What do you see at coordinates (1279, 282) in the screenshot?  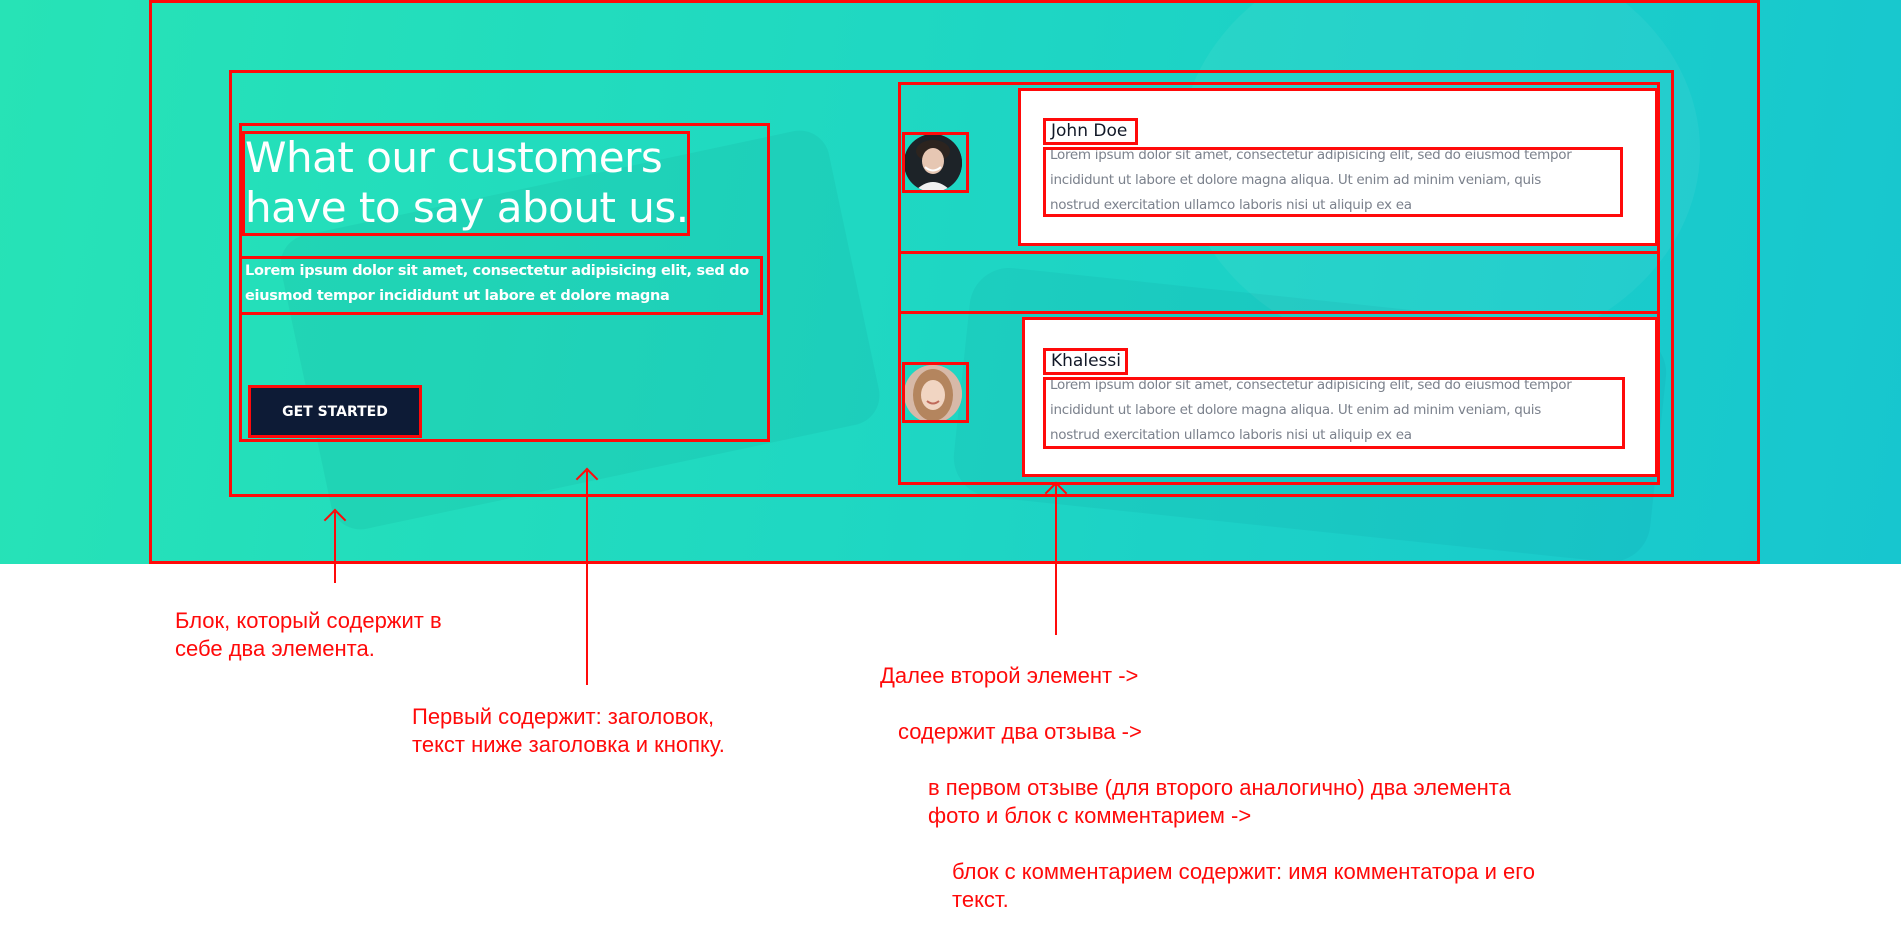 I see `review-divider-outline` at bounding box center [1279, 282].